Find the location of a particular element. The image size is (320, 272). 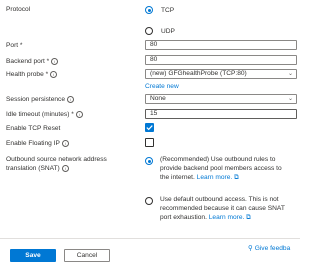

tcp-reset-checkbox is located at coordinates (149, 127).